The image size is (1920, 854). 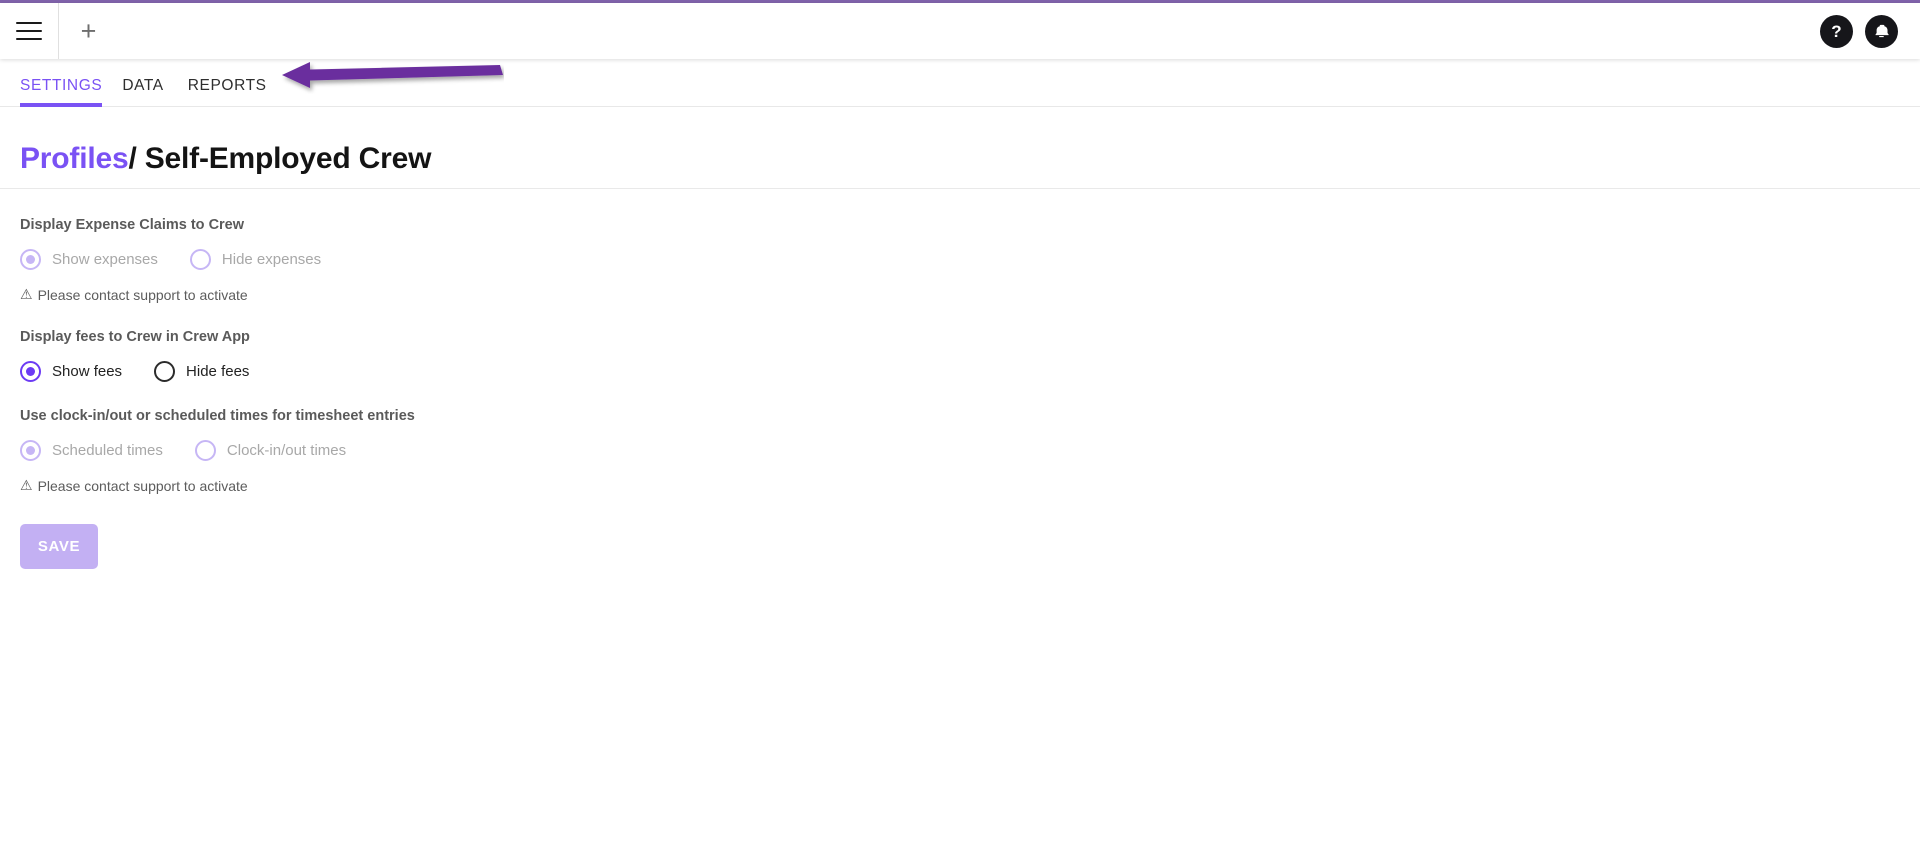 What do you see at coordinates (135, 337) in the screenshot?
I see `group-label: Display fees to Crew in Crew App` at bounding box center [135, 337].